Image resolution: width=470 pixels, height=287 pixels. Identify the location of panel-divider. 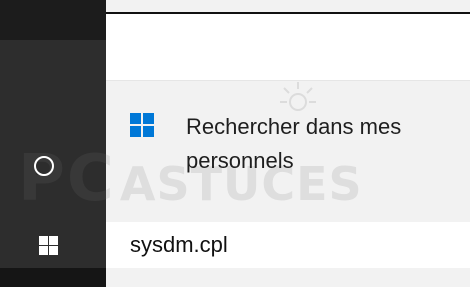
(288, 80).